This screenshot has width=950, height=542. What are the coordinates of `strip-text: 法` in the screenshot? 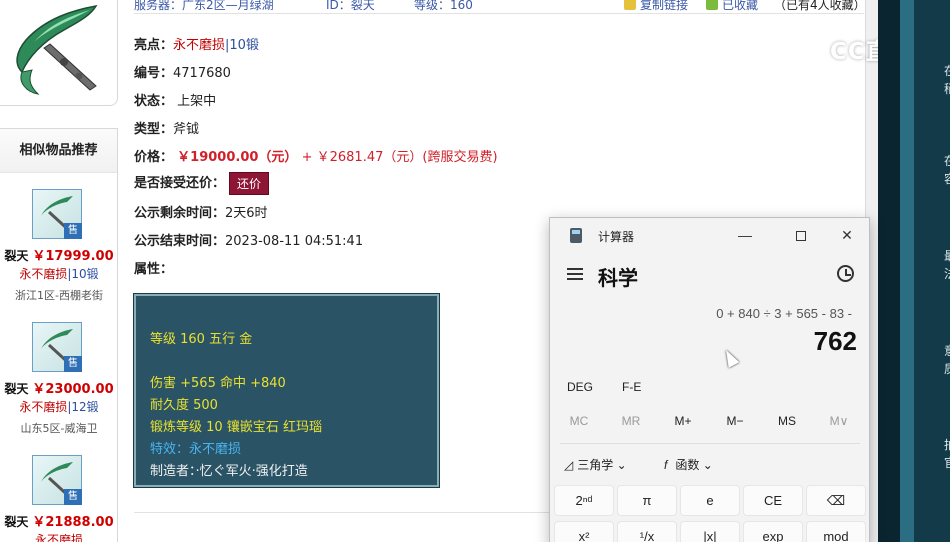 It's located at (947, 273).